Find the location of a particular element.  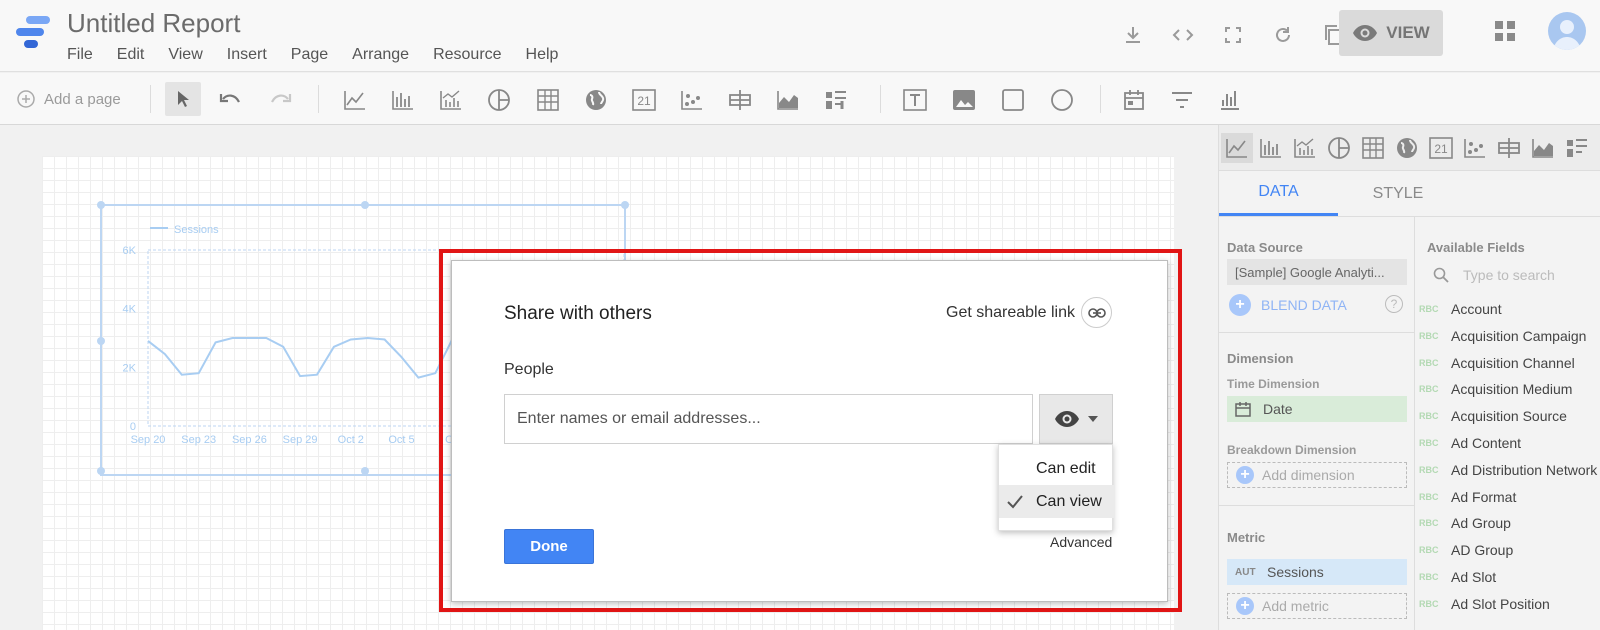

fullscreen-icon is located at coordinates (1233, 35).